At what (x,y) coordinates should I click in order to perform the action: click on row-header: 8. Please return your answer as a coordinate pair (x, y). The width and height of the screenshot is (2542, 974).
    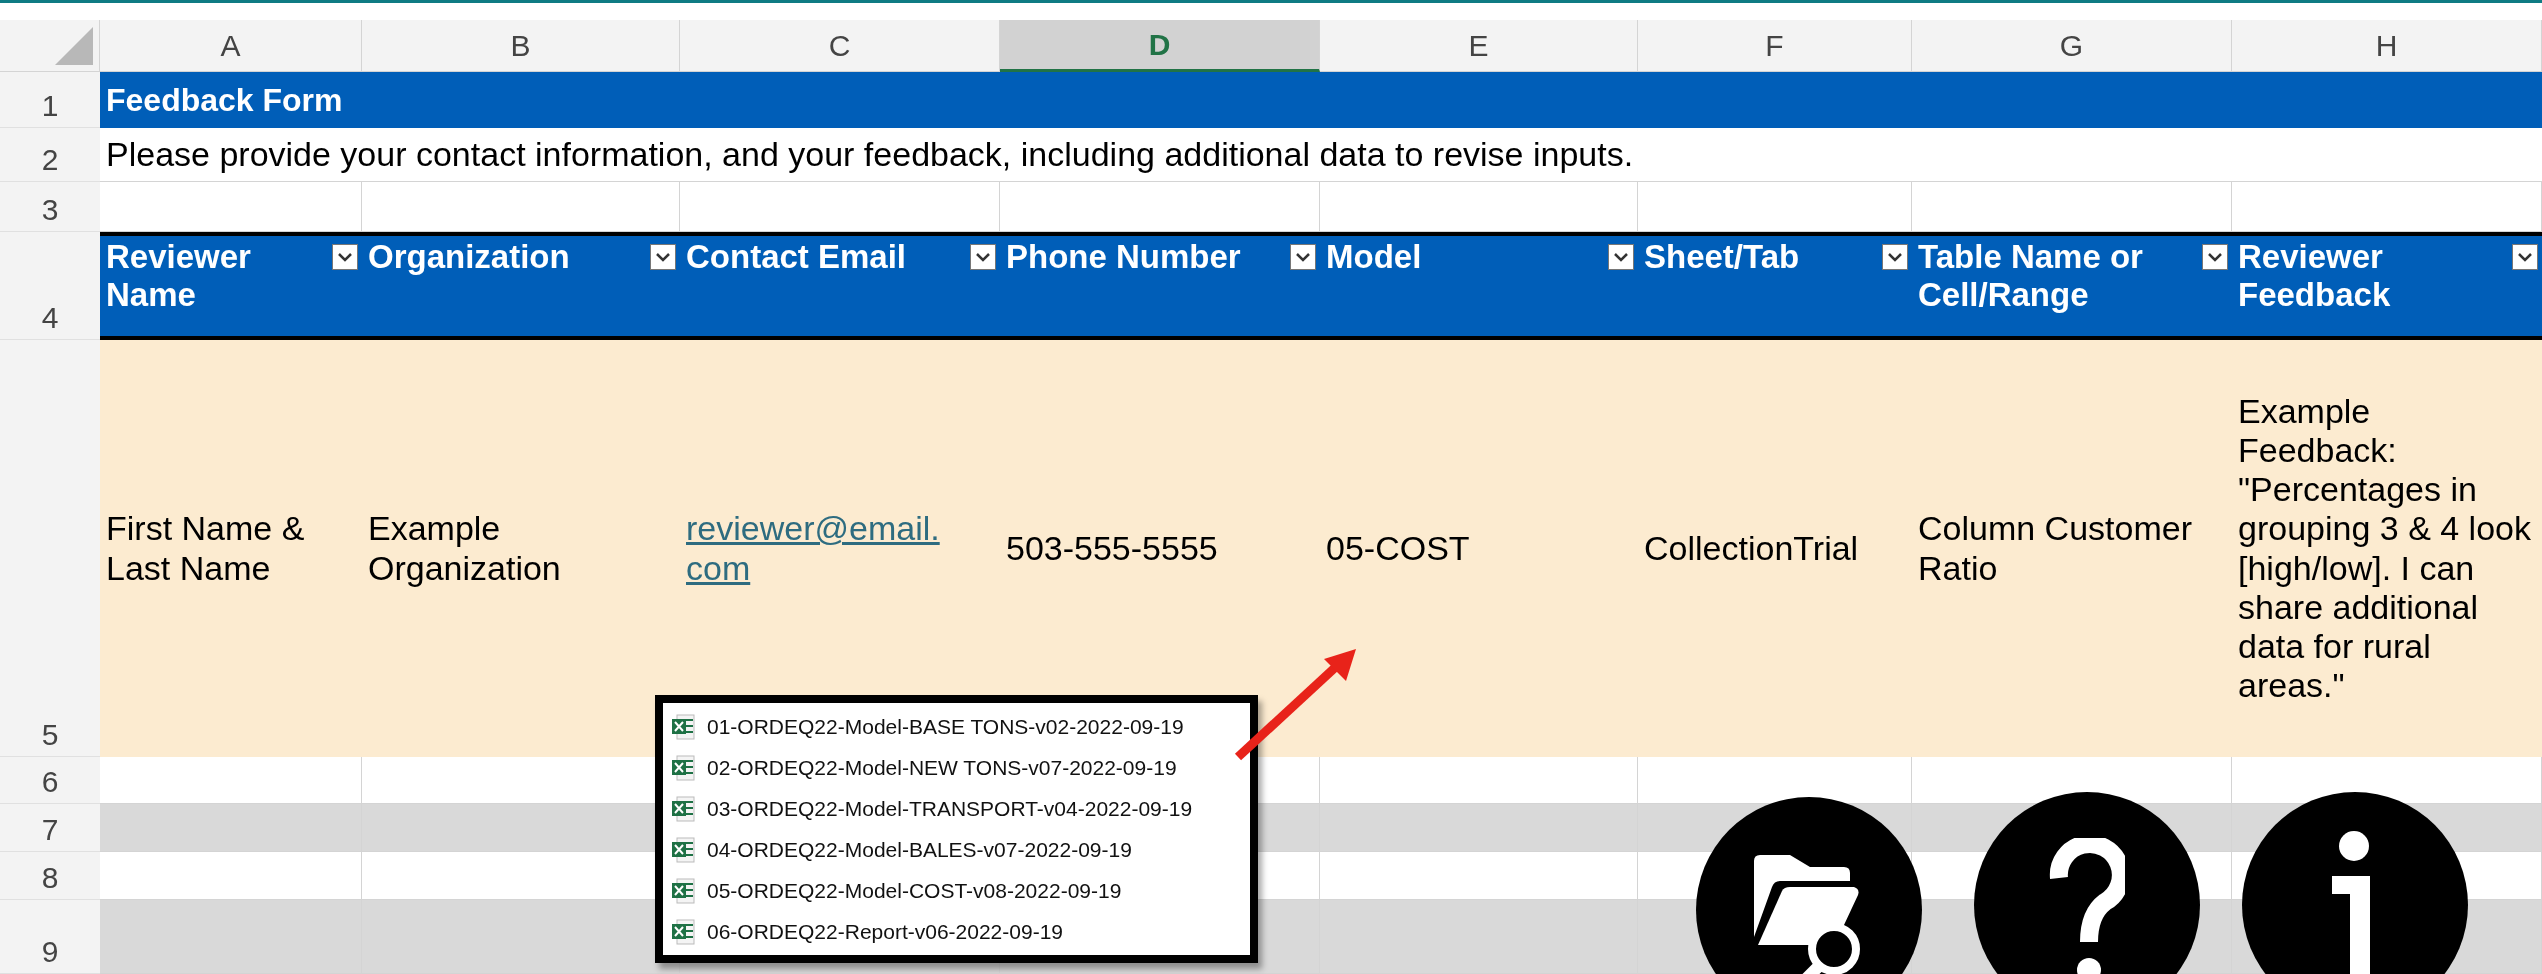
    Looking at the image, I should click on (50, 876).